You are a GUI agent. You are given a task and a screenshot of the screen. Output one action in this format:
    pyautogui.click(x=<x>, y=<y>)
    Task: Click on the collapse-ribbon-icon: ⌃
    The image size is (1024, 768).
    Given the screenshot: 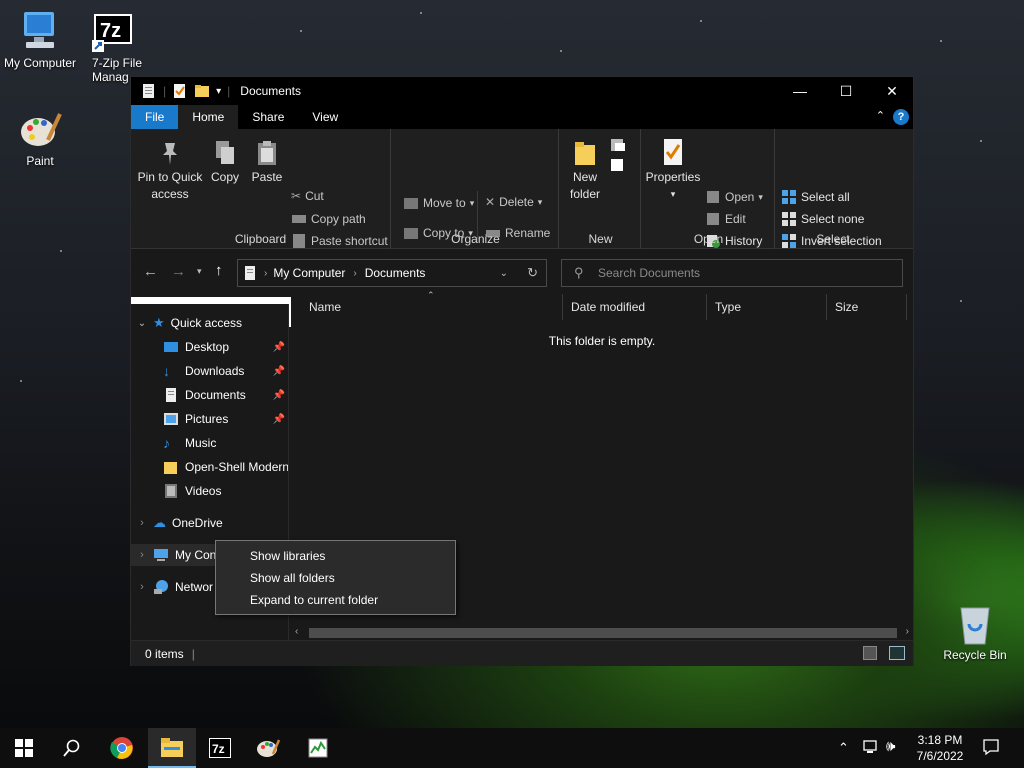 What is the action you would take?
    pyautogui.click(x=880, y=115)
    